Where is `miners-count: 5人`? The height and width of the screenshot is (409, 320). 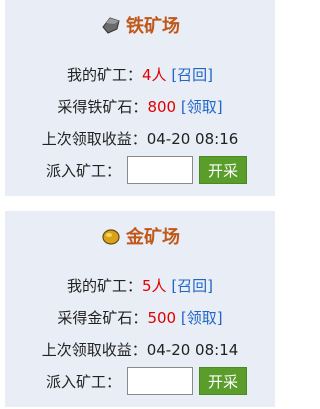 miners-count: 5人 is located at coordinates (154, 286).